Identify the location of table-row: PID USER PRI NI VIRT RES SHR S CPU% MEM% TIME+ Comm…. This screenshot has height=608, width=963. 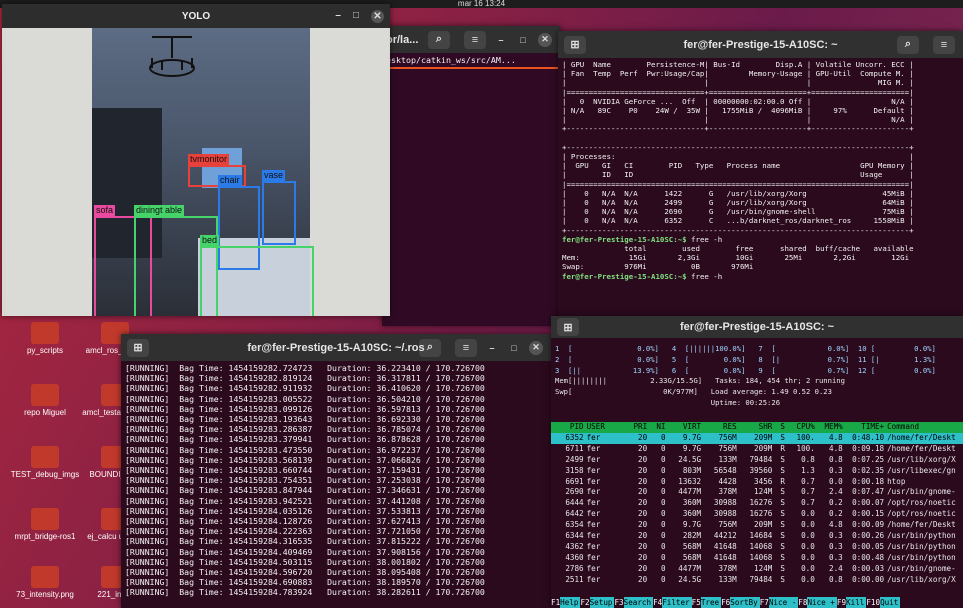
(757, 427).